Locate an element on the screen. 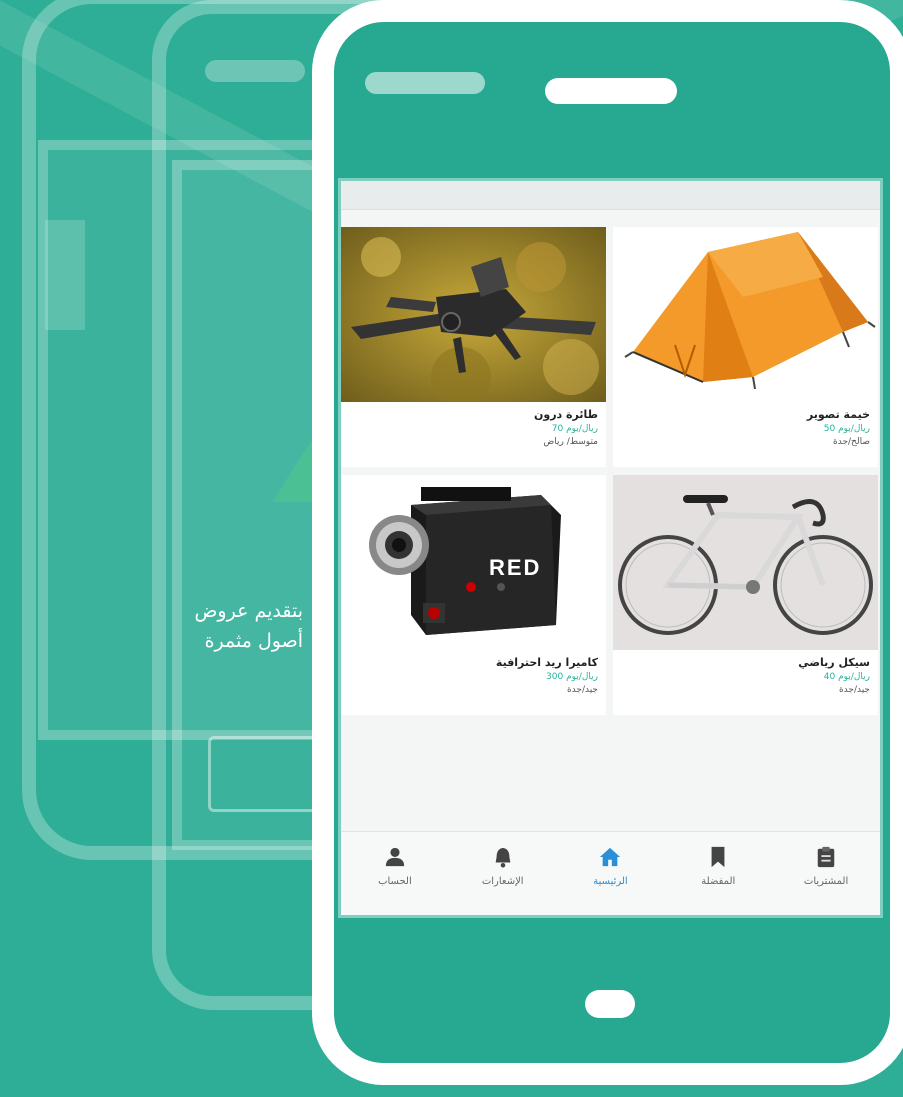 This screenshot has height=1097, width=903. background-text-line1: بتقديم عروض is located at coordinates (248, 611).